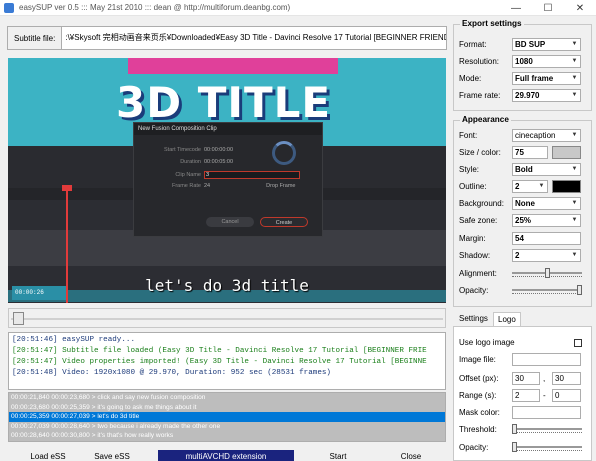 The width and height of the screenshot is (596, 461). Describe the element at coordinates (112, 455) in the screenshot. I see `save-ess-button: Save eSS` at that location.